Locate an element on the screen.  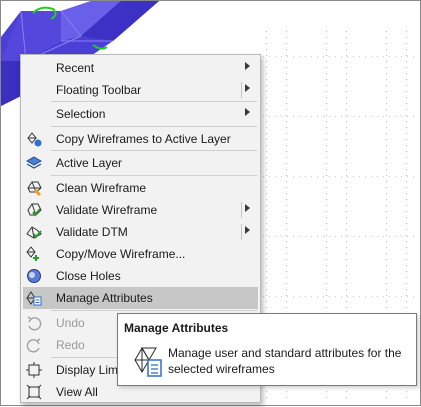
menu-item-label: Validate DTM is located at coordinates (92, 232).